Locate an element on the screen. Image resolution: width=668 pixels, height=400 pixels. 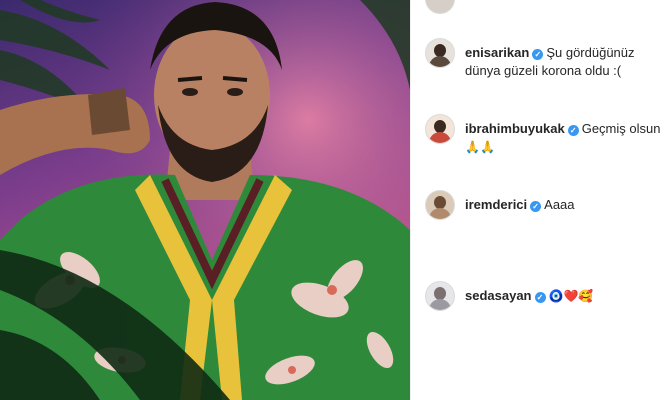
comment-item: iremderici ✓ Aaaa is located at coordinates (543, 205).